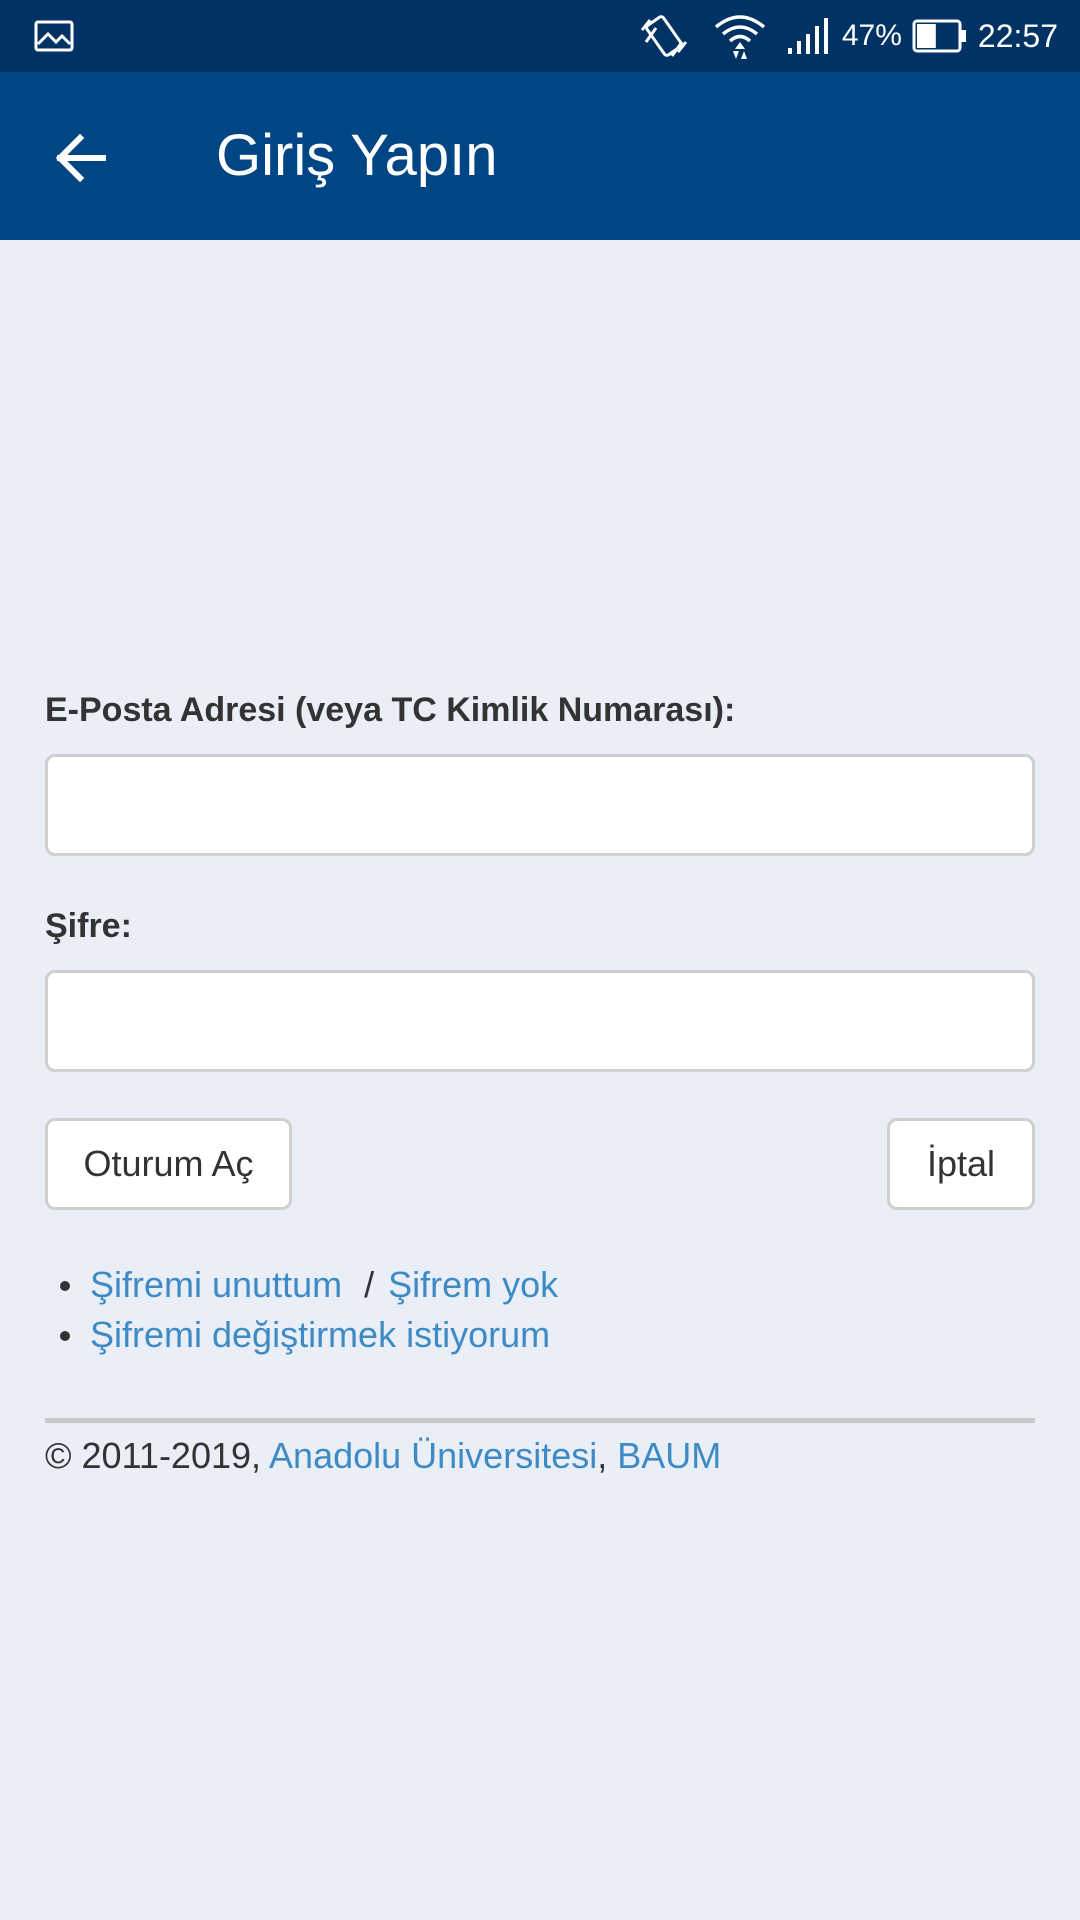 This screenshot has width=1080, height=1920. Describe the element at coordinates (669, 1455) in the screenshot. I see `baum-link: BAUM` at that location.